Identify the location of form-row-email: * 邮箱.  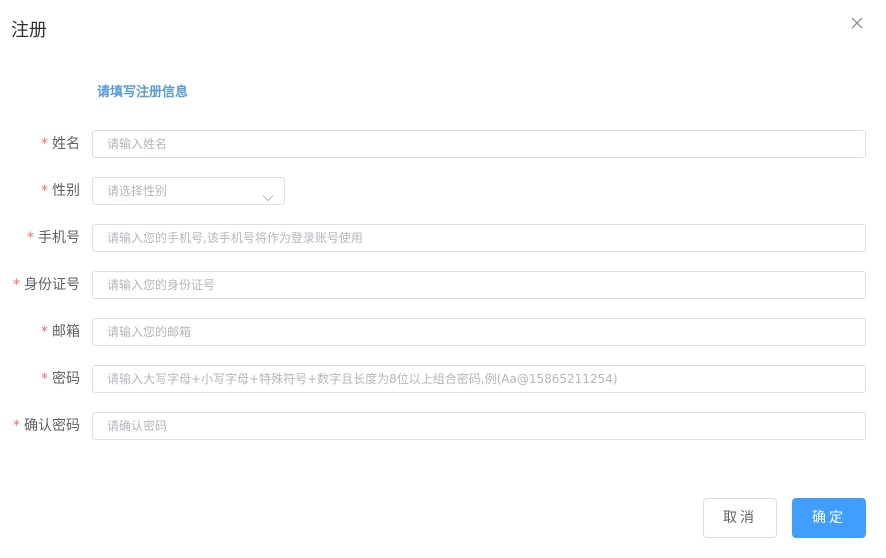
(443, 332).